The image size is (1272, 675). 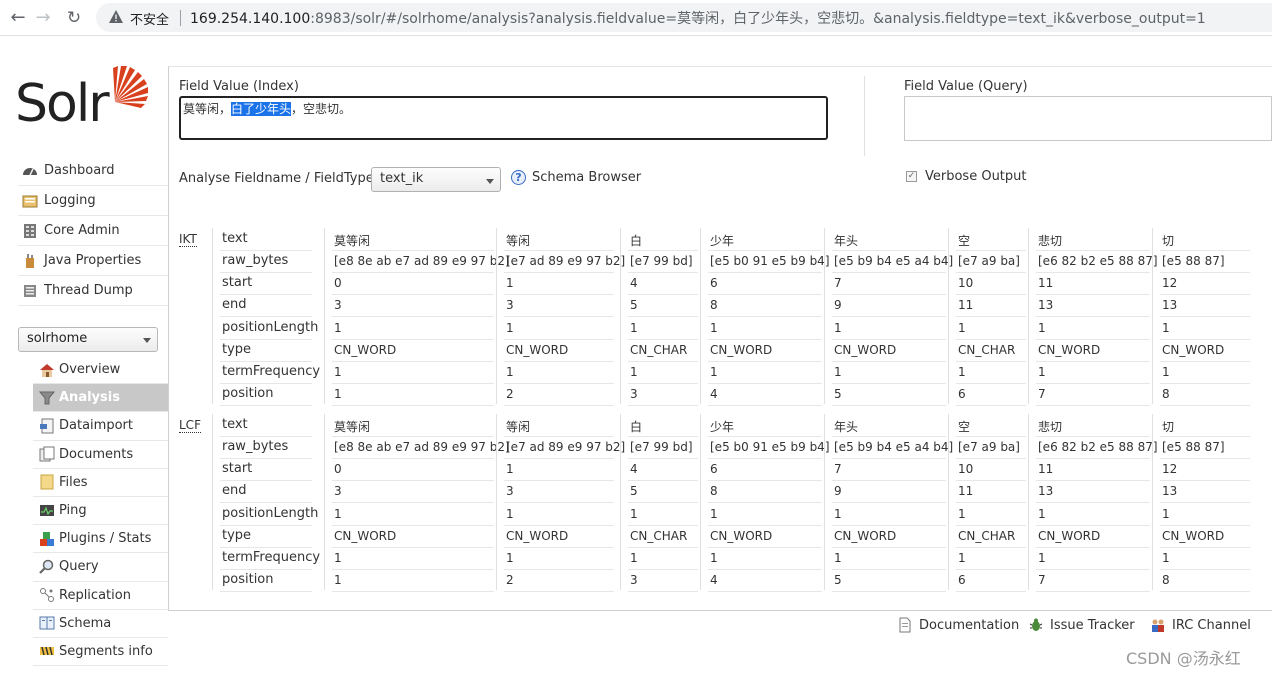 What do you see at coordinates (18, 18) in the screenshot?
I see `back-button: ←` at bounding box center [18, 18].